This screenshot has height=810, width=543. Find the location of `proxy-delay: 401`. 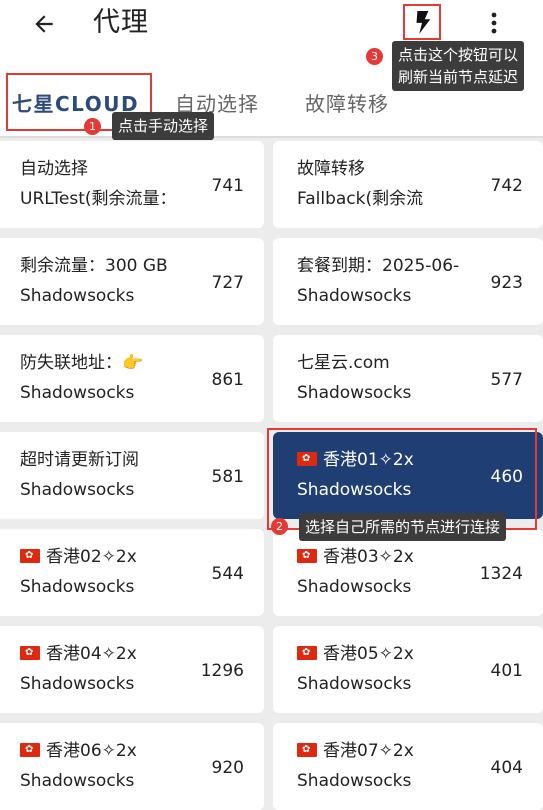

proxy-delay: 401 is located at coordinates (506, 671).